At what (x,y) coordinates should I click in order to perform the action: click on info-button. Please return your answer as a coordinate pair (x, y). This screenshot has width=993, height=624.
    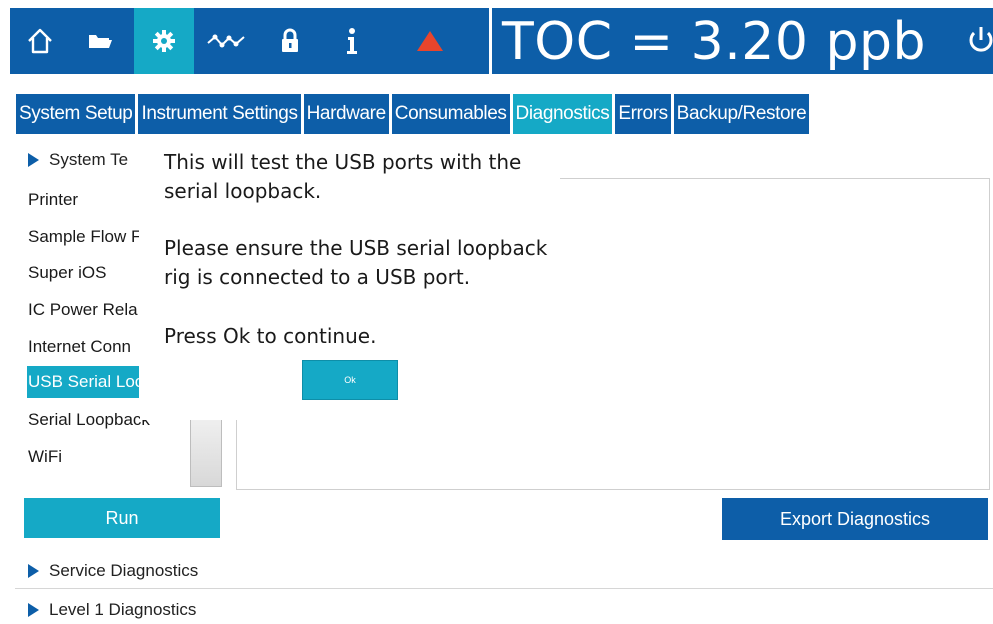
    Looking at the image, I should click on (352, 41).